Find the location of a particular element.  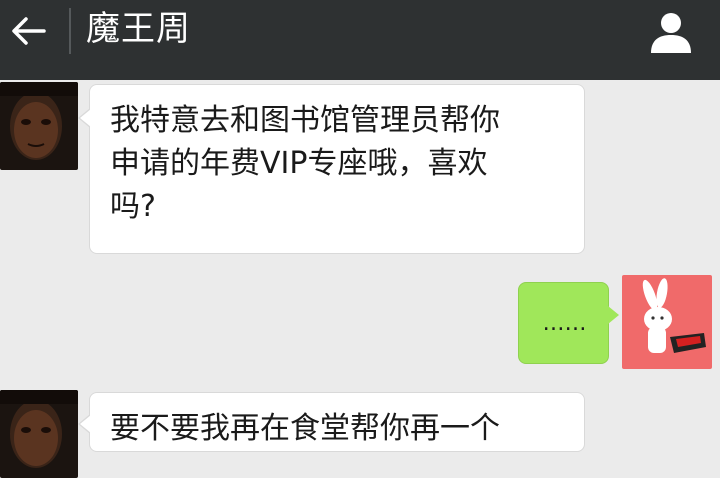

arrow-left-icon is located at coordinates (29, 31).